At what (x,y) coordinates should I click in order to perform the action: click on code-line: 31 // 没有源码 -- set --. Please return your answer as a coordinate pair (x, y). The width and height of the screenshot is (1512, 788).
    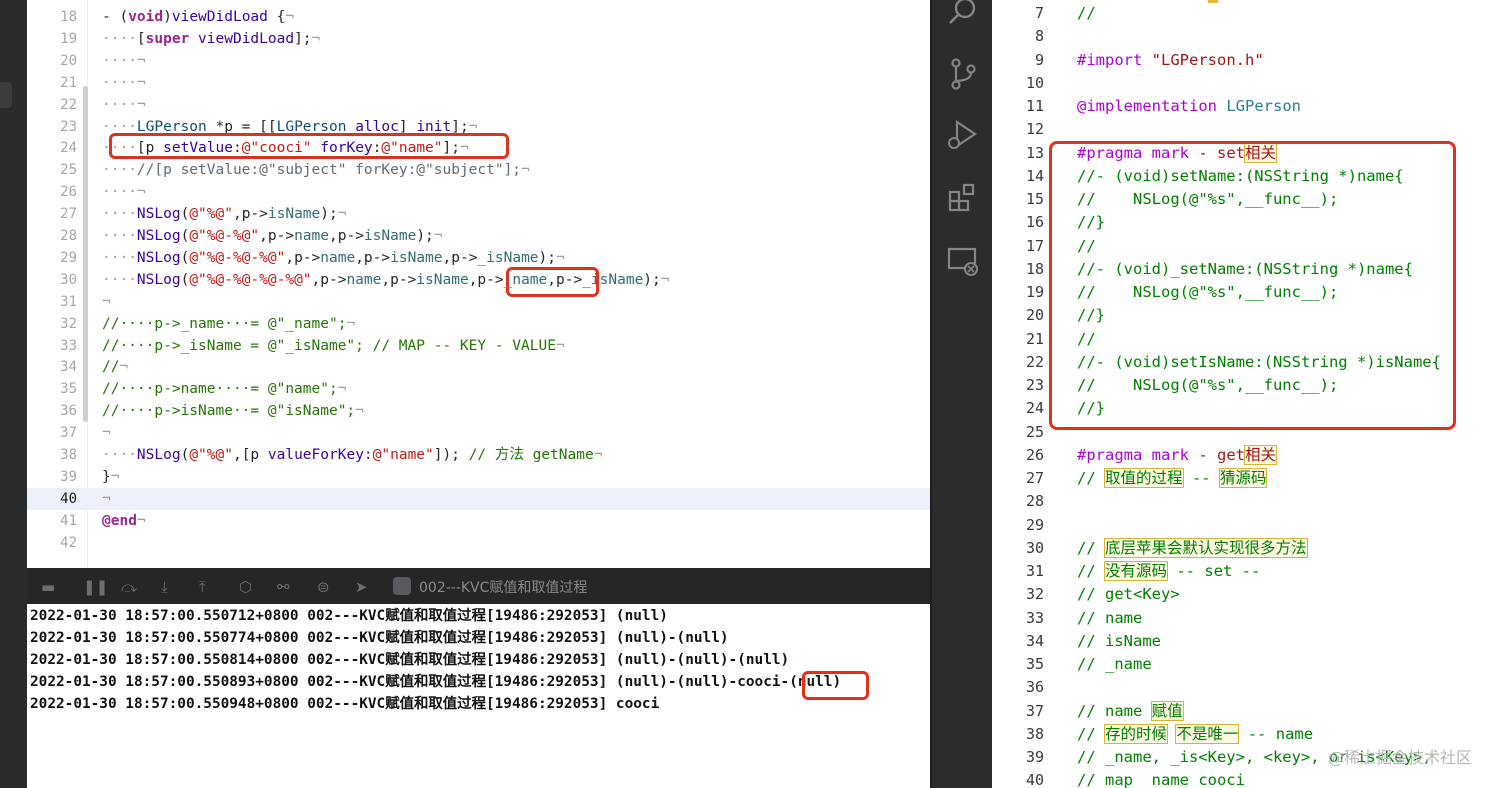
    Looking at the image, I should click on (1252, 571).